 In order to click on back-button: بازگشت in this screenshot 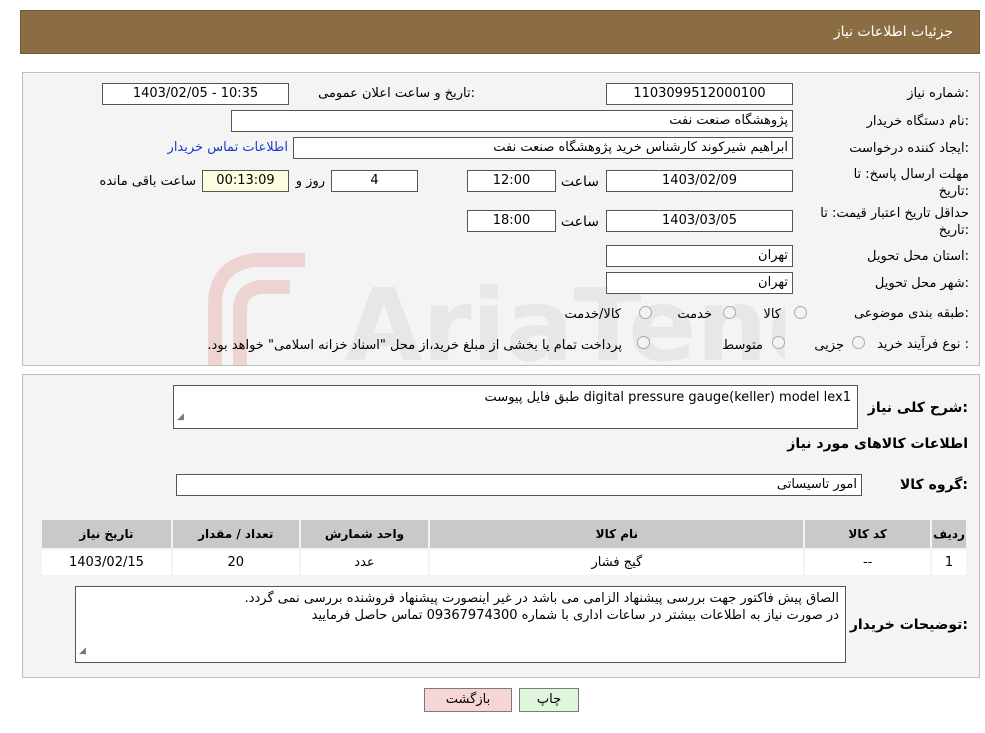, I will do `click(468, 700)`.